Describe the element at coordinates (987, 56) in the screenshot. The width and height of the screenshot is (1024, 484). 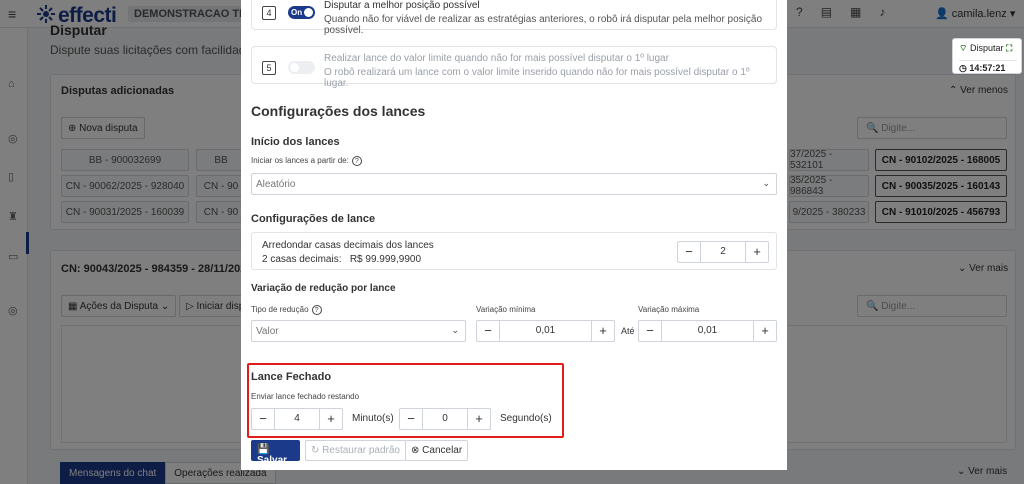
I see `dispute-widget: ⌔ Disputar ⛶ ◷ 14:57:21` at that location.